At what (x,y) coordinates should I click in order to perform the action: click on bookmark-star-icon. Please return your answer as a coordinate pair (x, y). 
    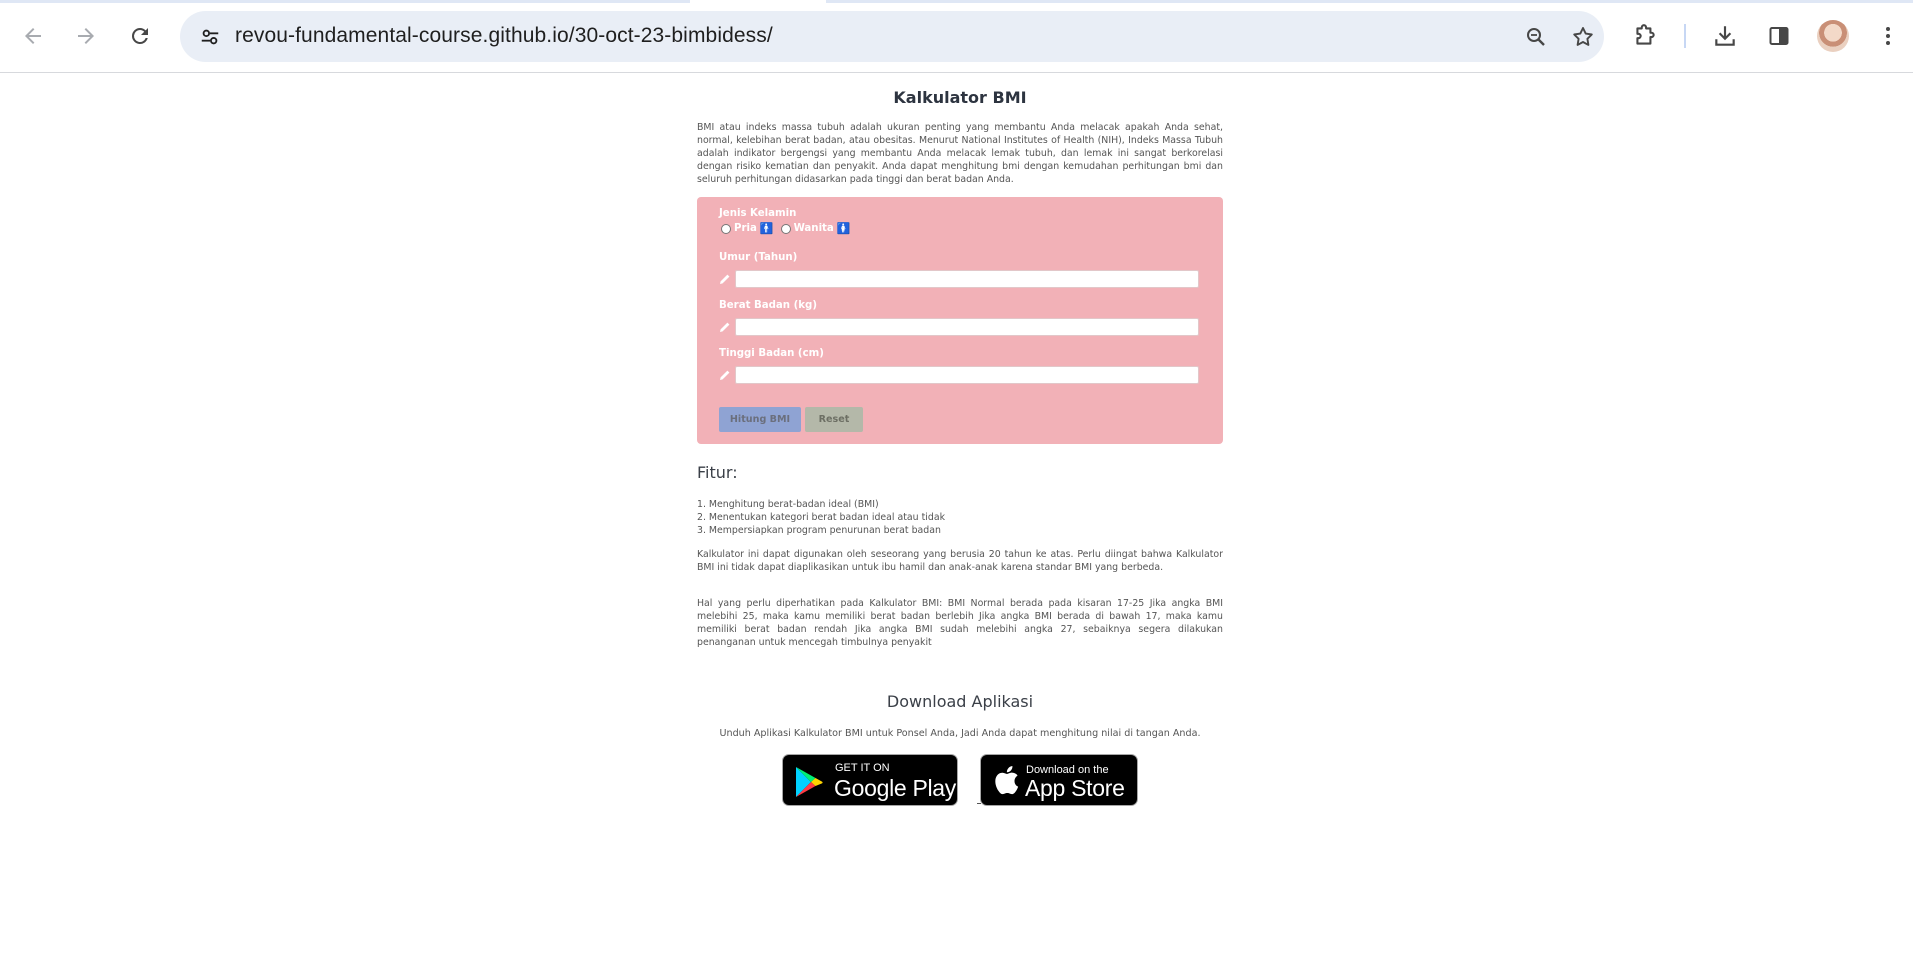
    Looking at the image, I should click on (1583, 36).